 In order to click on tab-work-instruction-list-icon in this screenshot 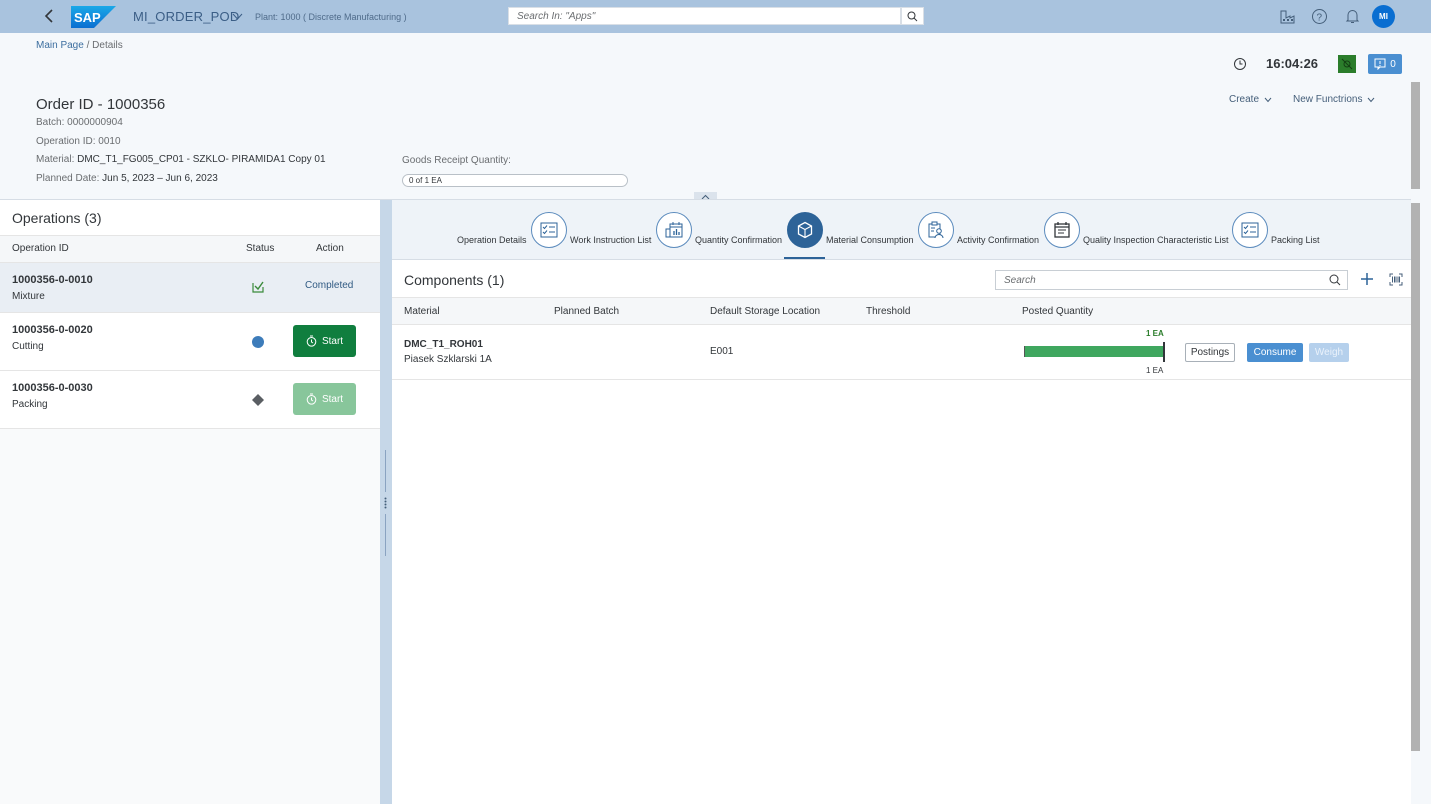, I will do `click(549, 230)`.